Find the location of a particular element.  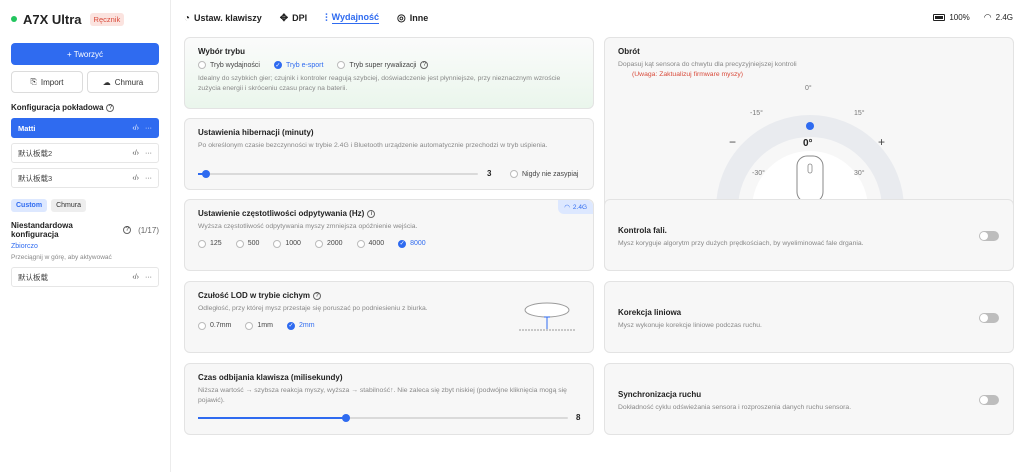

rotation-value: 0° is located at coordinates (808, 143).